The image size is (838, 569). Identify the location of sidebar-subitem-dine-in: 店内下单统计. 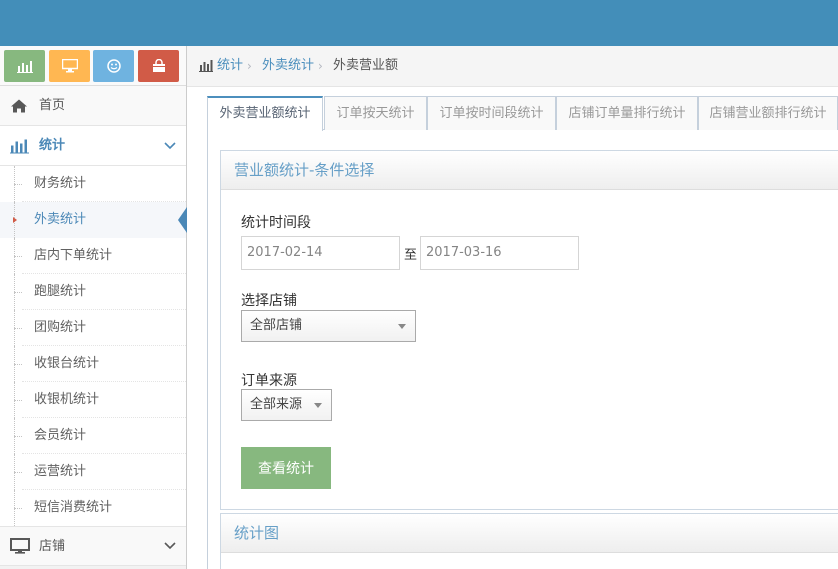
(93, 256).